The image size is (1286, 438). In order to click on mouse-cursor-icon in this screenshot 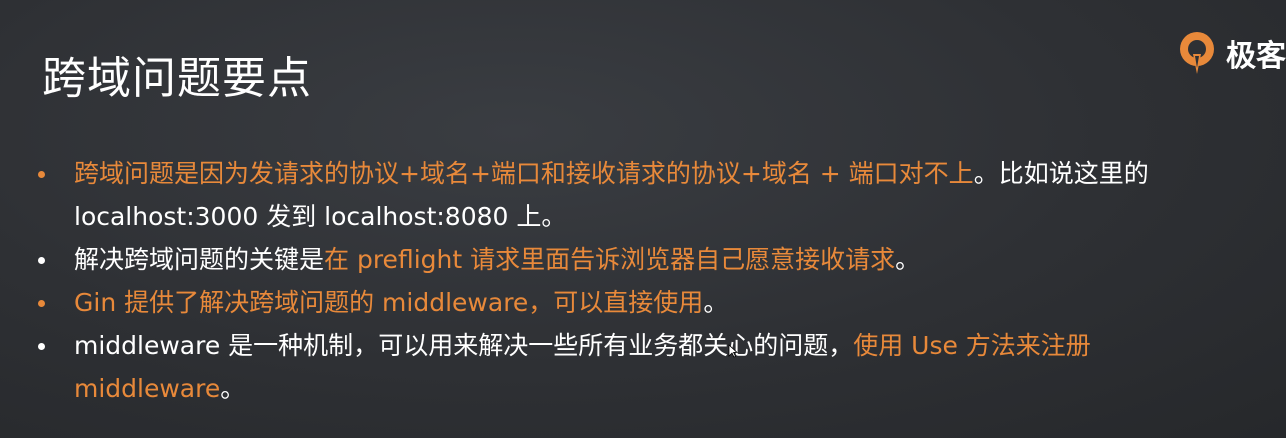, I will do `click(733, 351)`.